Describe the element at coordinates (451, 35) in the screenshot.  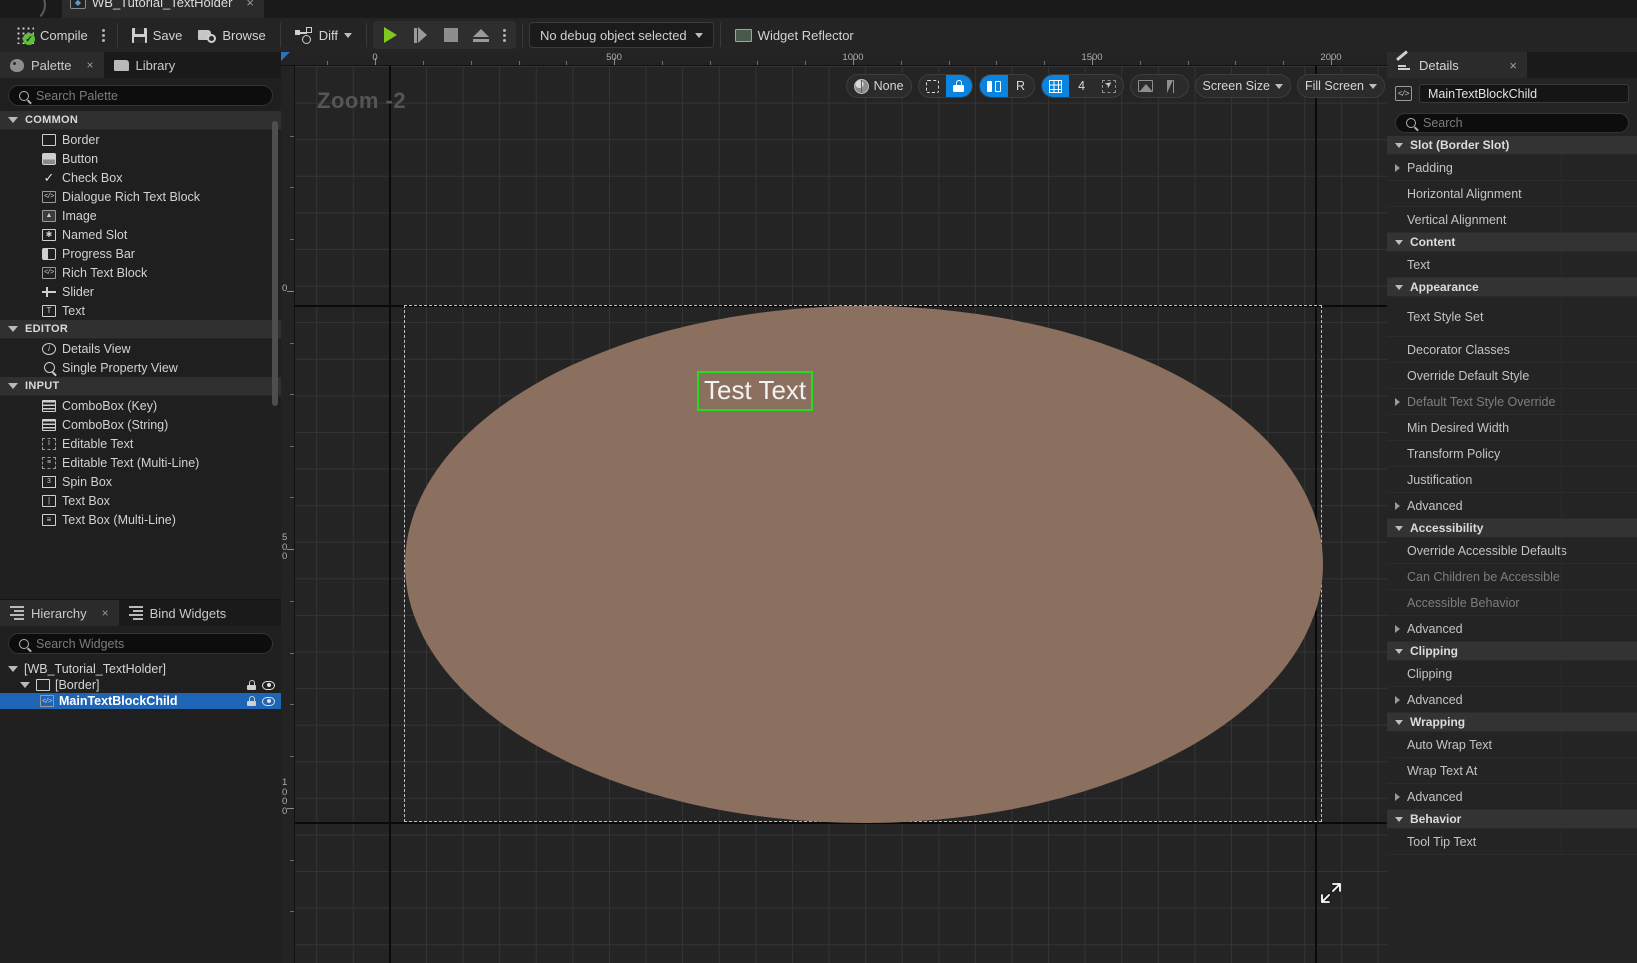
I see `stop-button` at that location.